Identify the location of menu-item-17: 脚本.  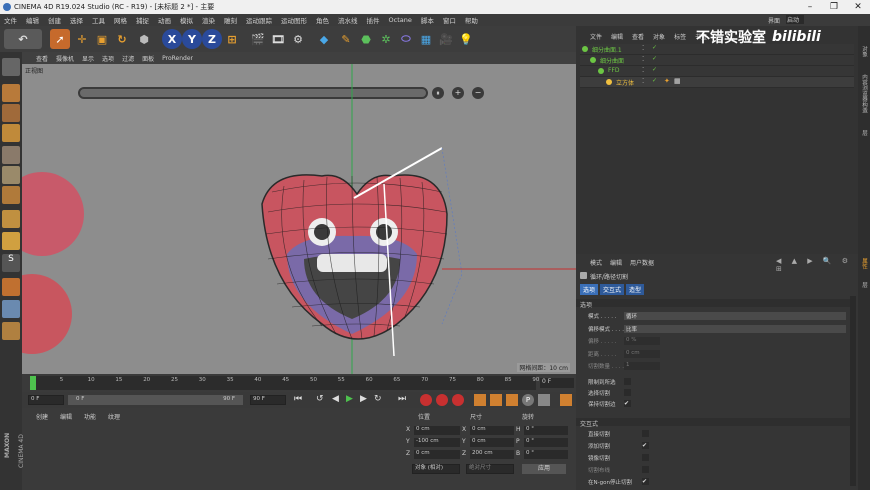
(427, 20).